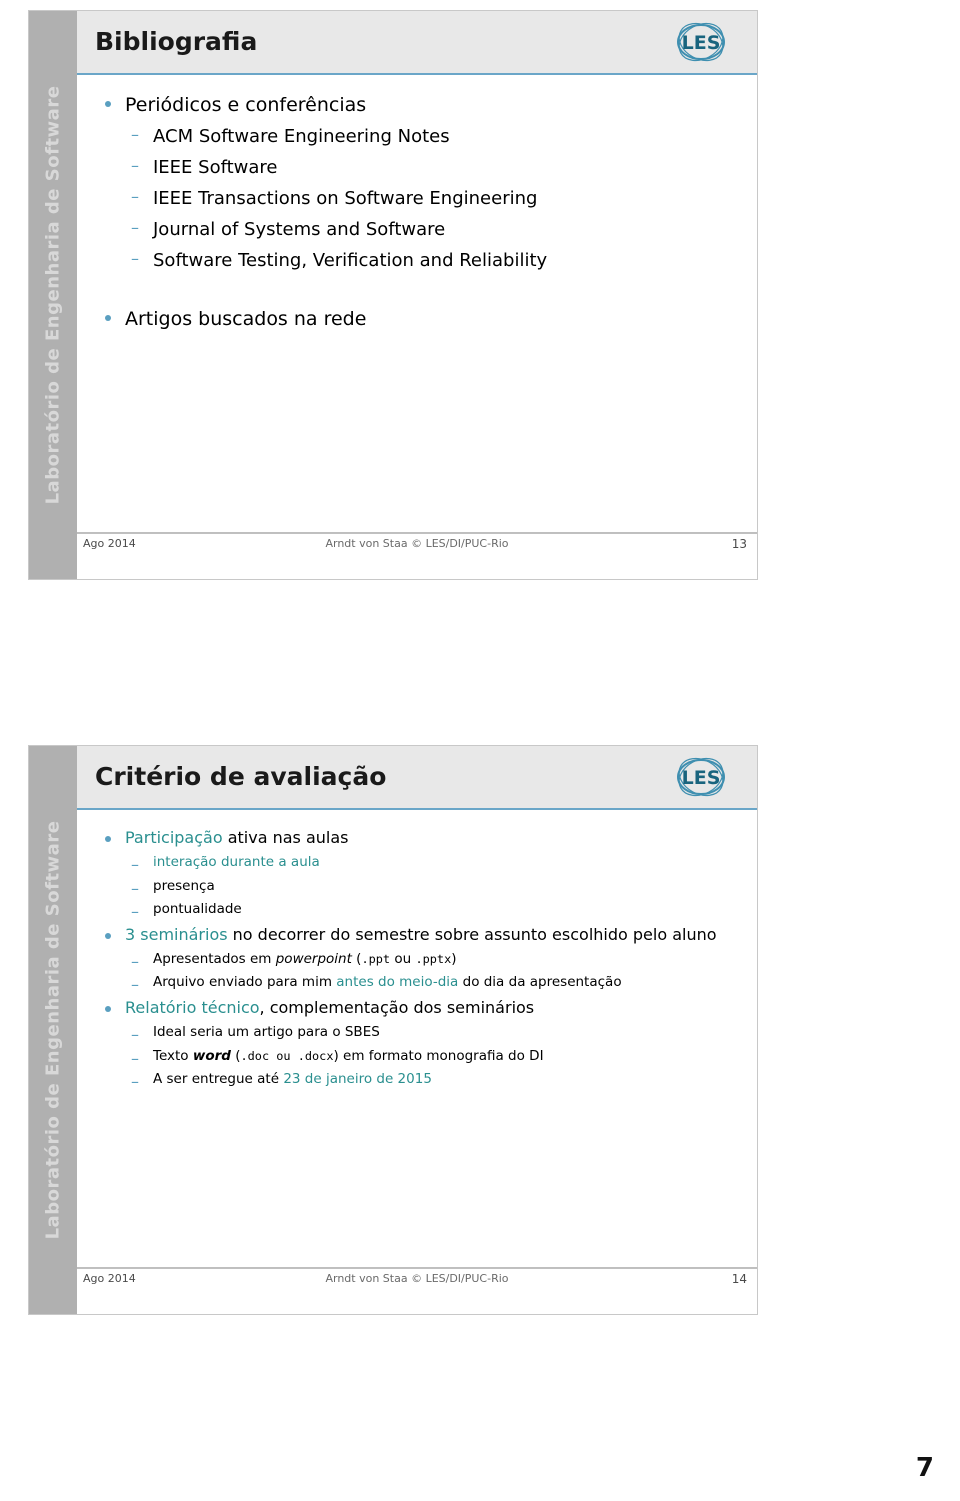 The height and width of the screenshot is (1501, 960). What do you see at coordinates (431, 1033) in the screenshot?
I see `sub-bullet-item: – Ideal seria um artigo para o SBES` at bounding box center [431, 1033].